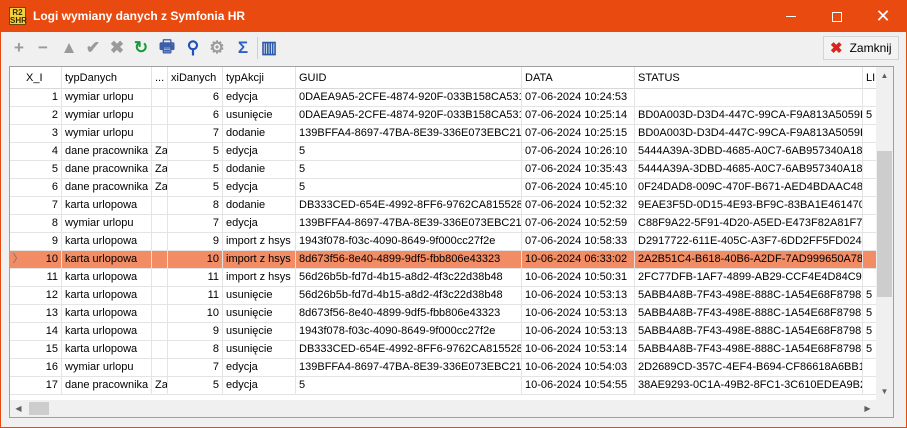 The width and height of the screenshot is (907, 428). Describe the element at coordinates (749, 277) in the screenshot. I see `table-cell: 2FC77DFB-1AF7-4899-AB29-CCF4E4D84C9C` at that location.